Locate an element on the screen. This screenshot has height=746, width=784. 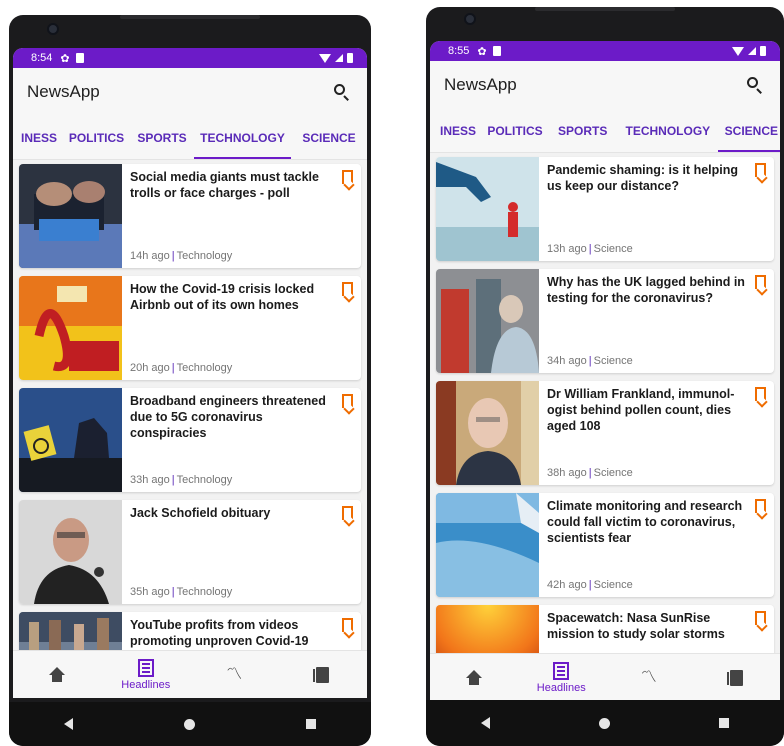
status-bar: 8:55 ✿ is located at coordinates (605, 51).